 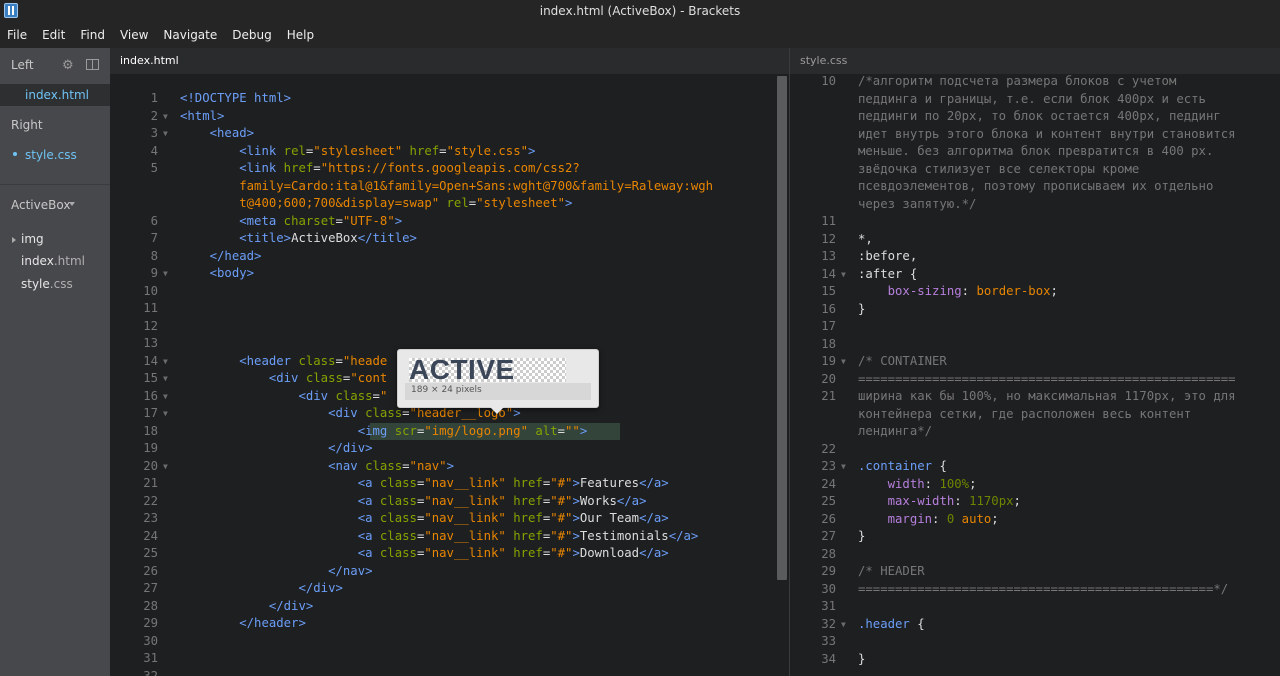 I want to click on line-number: 19, so click(x=828, y=361).